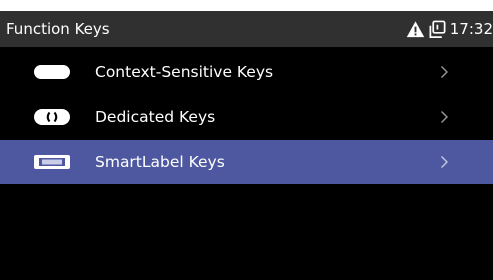  I want to click on clock: 17:32, so click(471, 29).